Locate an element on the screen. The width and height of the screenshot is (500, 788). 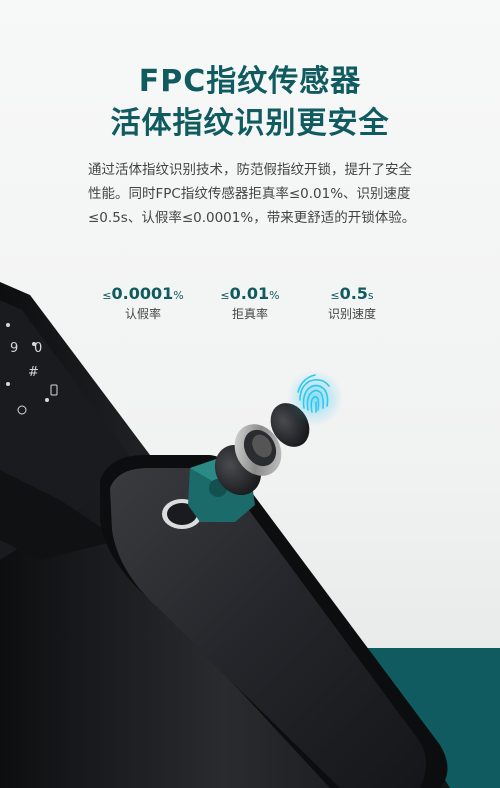
keypad-key-0: 0 is located at coordinates (38, 348).